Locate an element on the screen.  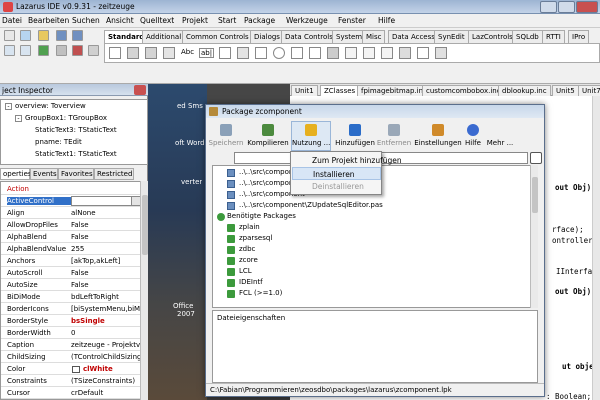
package-file-item: ..\..\src\component\ZUpdateSqlEditor.pas is located at coordinates (311, 206).